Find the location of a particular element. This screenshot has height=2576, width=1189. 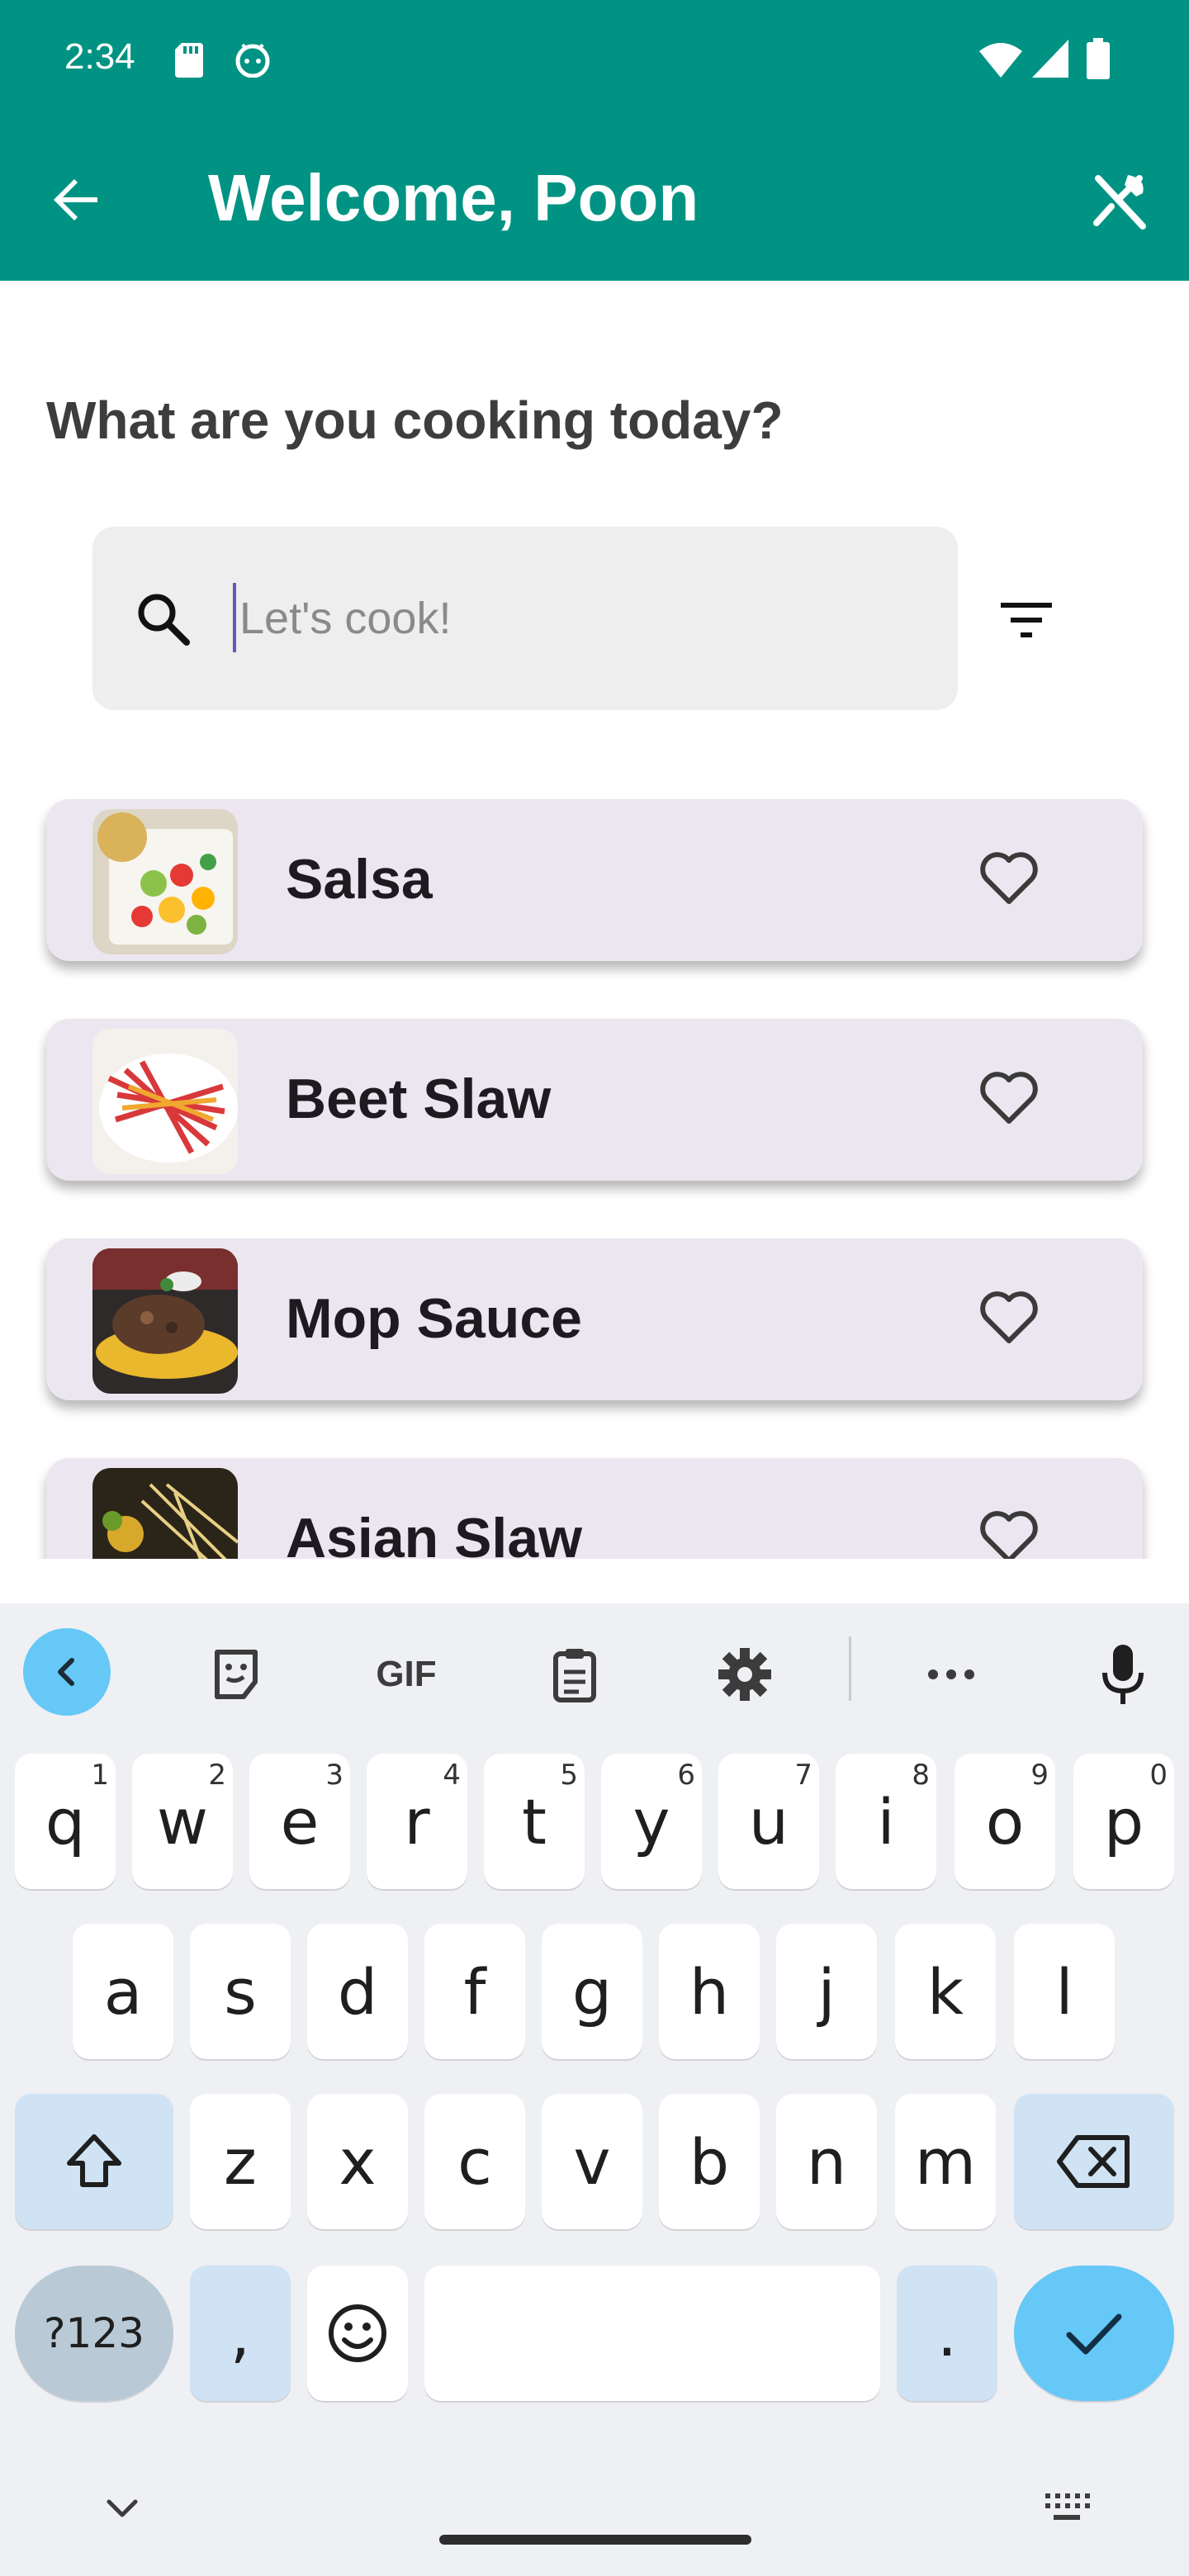

page-title: Welcome, Poon is located at coordinates (453, 197).